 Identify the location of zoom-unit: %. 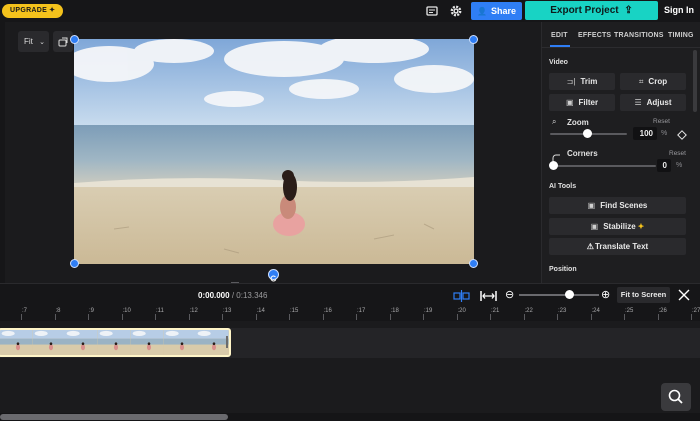
(664, 133).